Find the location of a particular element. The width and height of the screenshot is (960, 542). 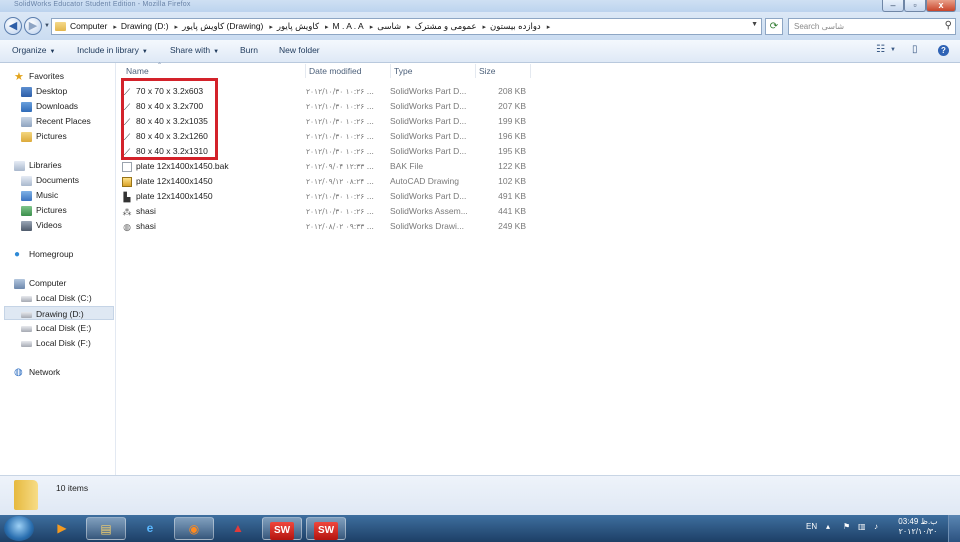

tray-overflow-icon: ▴ is located at coordinates (828, 526).